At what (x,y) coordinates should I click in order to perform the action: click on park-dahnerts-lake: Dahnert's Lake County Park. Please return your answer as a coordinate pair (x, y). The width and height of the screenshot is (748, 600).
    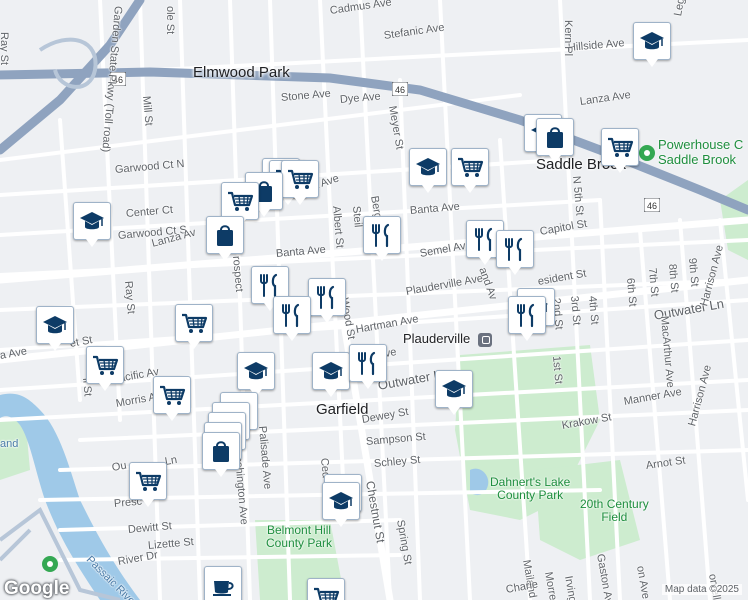
    Looking at the image, I should click on (530, 488).